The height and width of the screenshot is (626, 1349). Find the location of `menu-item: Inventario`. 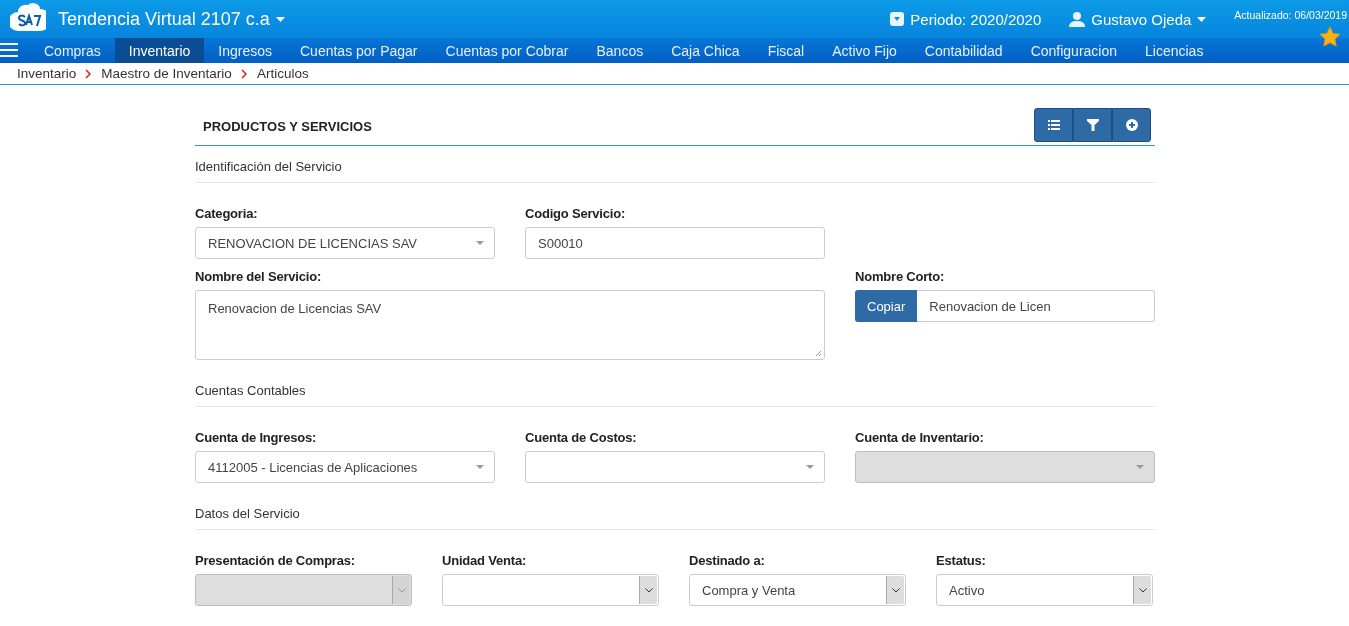

menu-item: Inventario is located at coordinates (159, 50).